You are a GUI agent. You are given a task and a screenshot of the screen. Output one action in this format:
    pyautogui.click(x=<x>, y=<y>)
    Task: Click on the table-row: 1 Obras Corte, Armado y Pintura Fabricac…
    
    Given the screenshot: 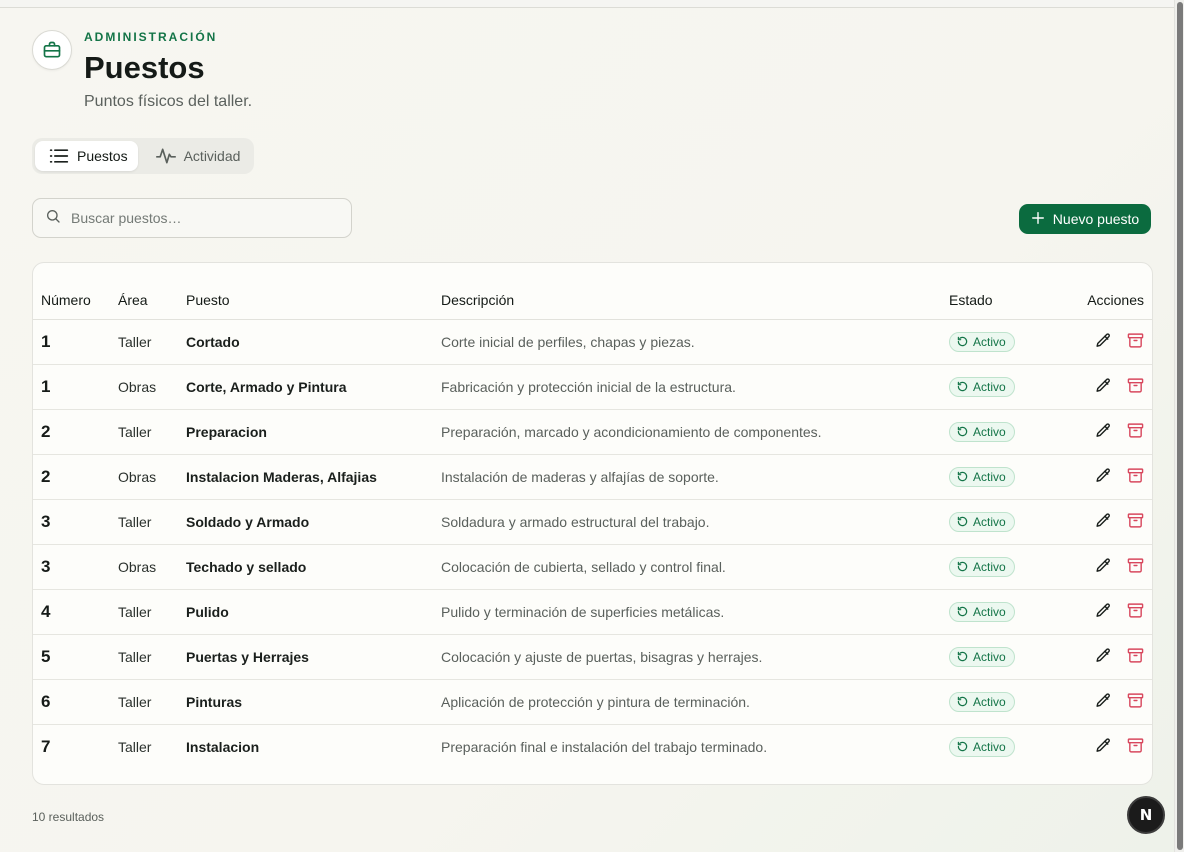 What is the action you would take?
    pyautogui.click(x=592, y=387)
    